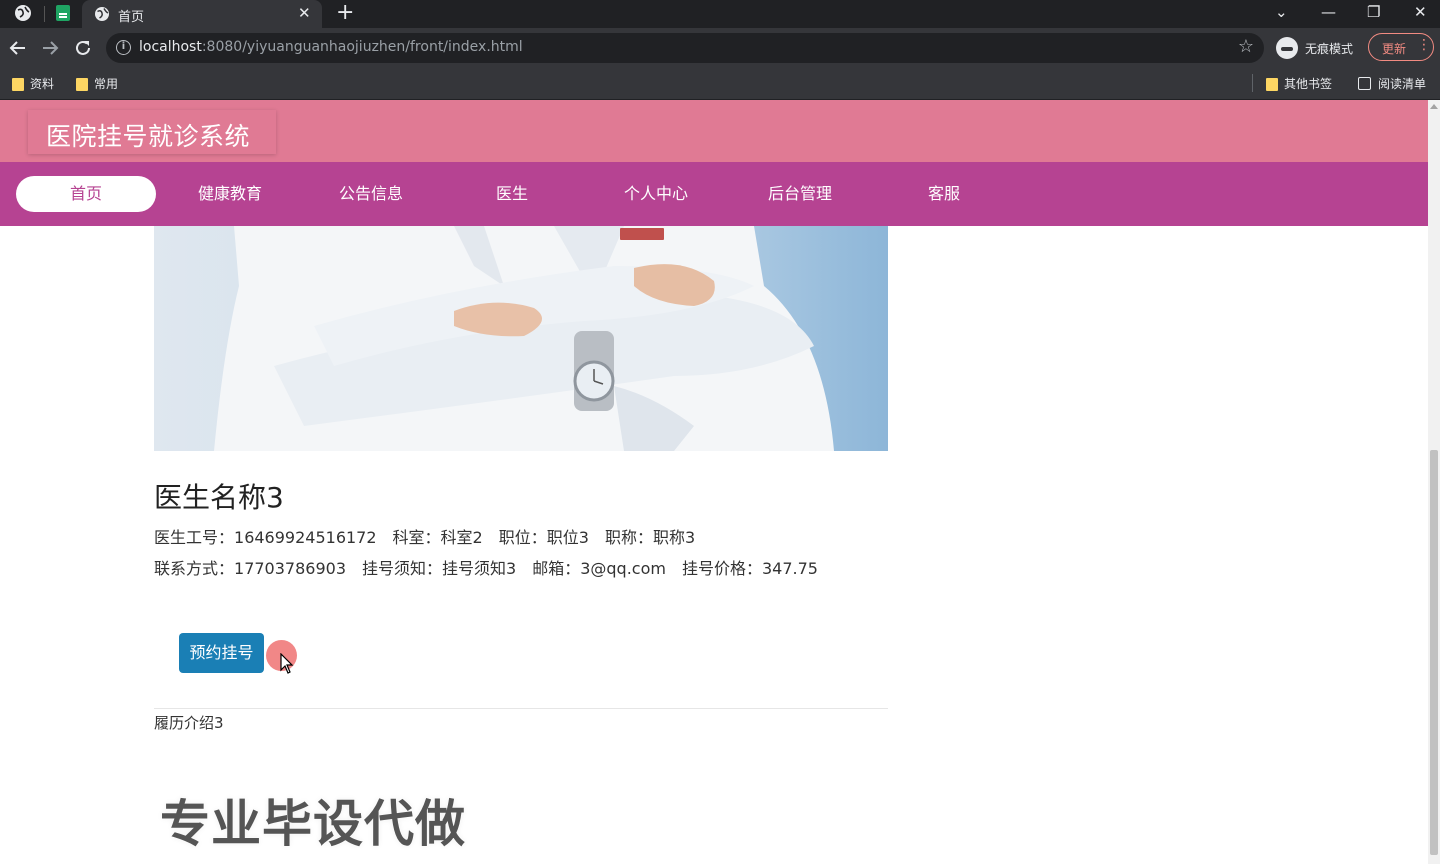  Describe the element at coordinates (106, 84) in the screenshot. I see `bookmark-label: 常用` at that location.